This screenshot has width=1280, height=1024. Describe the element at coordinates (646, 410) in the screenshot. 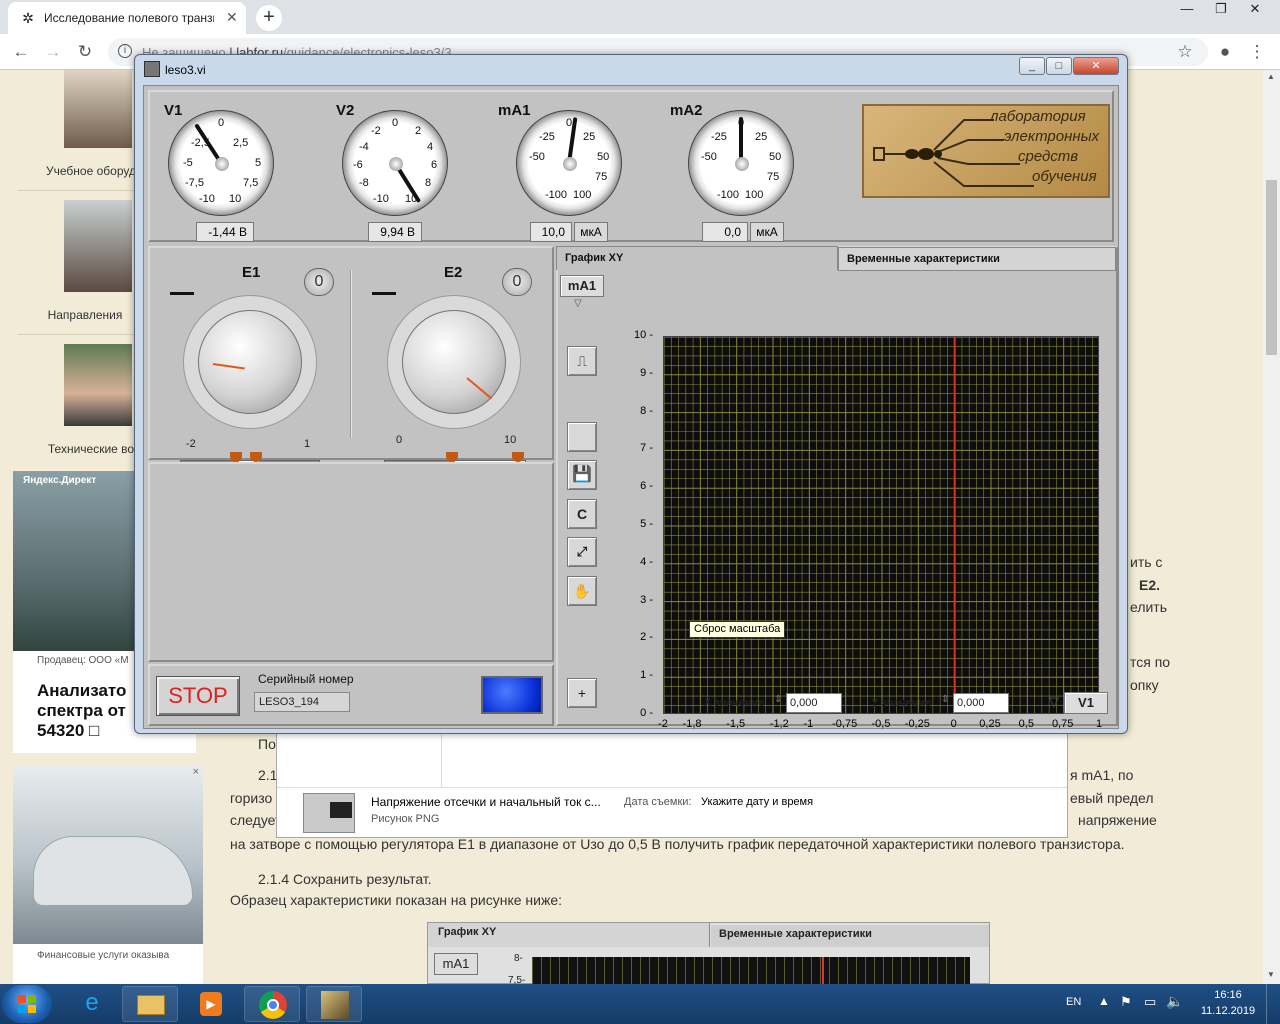

I see `y-tick-label: 8 -` at that location.